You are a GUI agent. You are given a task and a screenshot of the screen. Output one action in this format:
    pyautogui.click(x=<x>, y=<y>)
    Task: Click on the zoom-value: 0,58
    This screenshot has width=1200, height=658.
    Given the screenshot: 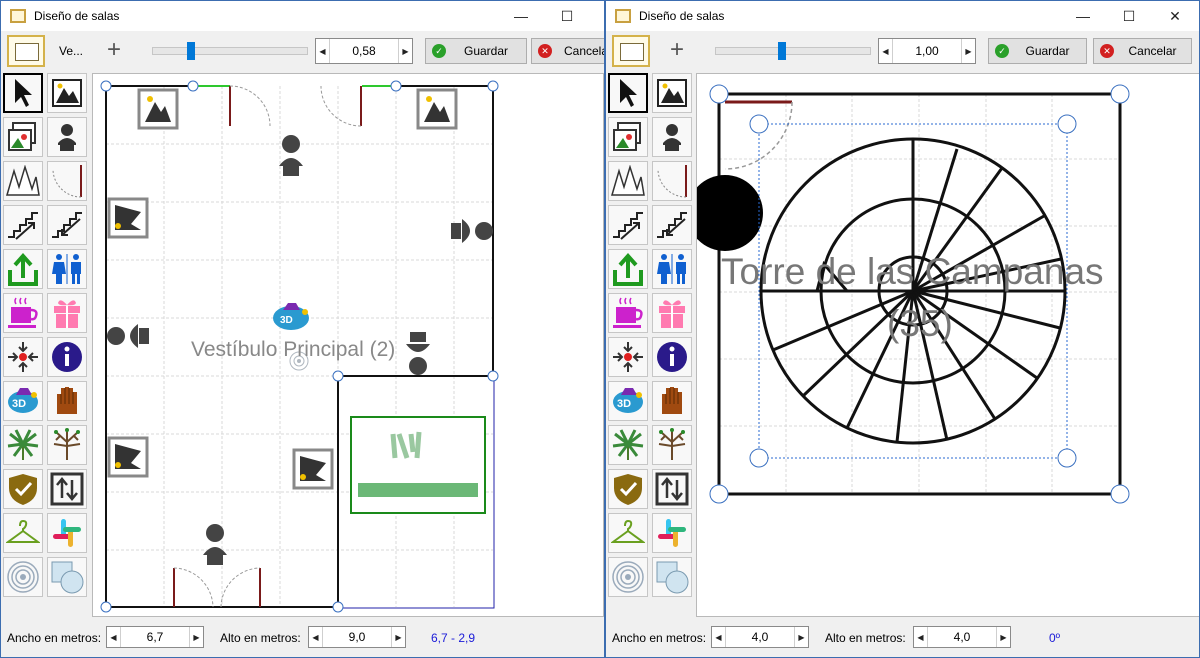 What is the action you would take?
    pyautogui.click(x=364, y=51)
    